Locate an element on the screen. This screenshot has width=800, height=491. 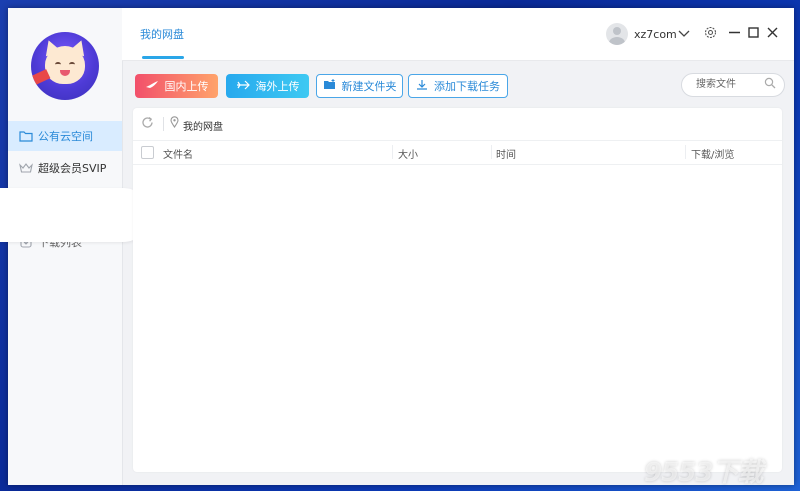
maximize-icon is located at coordinates (753, 34).